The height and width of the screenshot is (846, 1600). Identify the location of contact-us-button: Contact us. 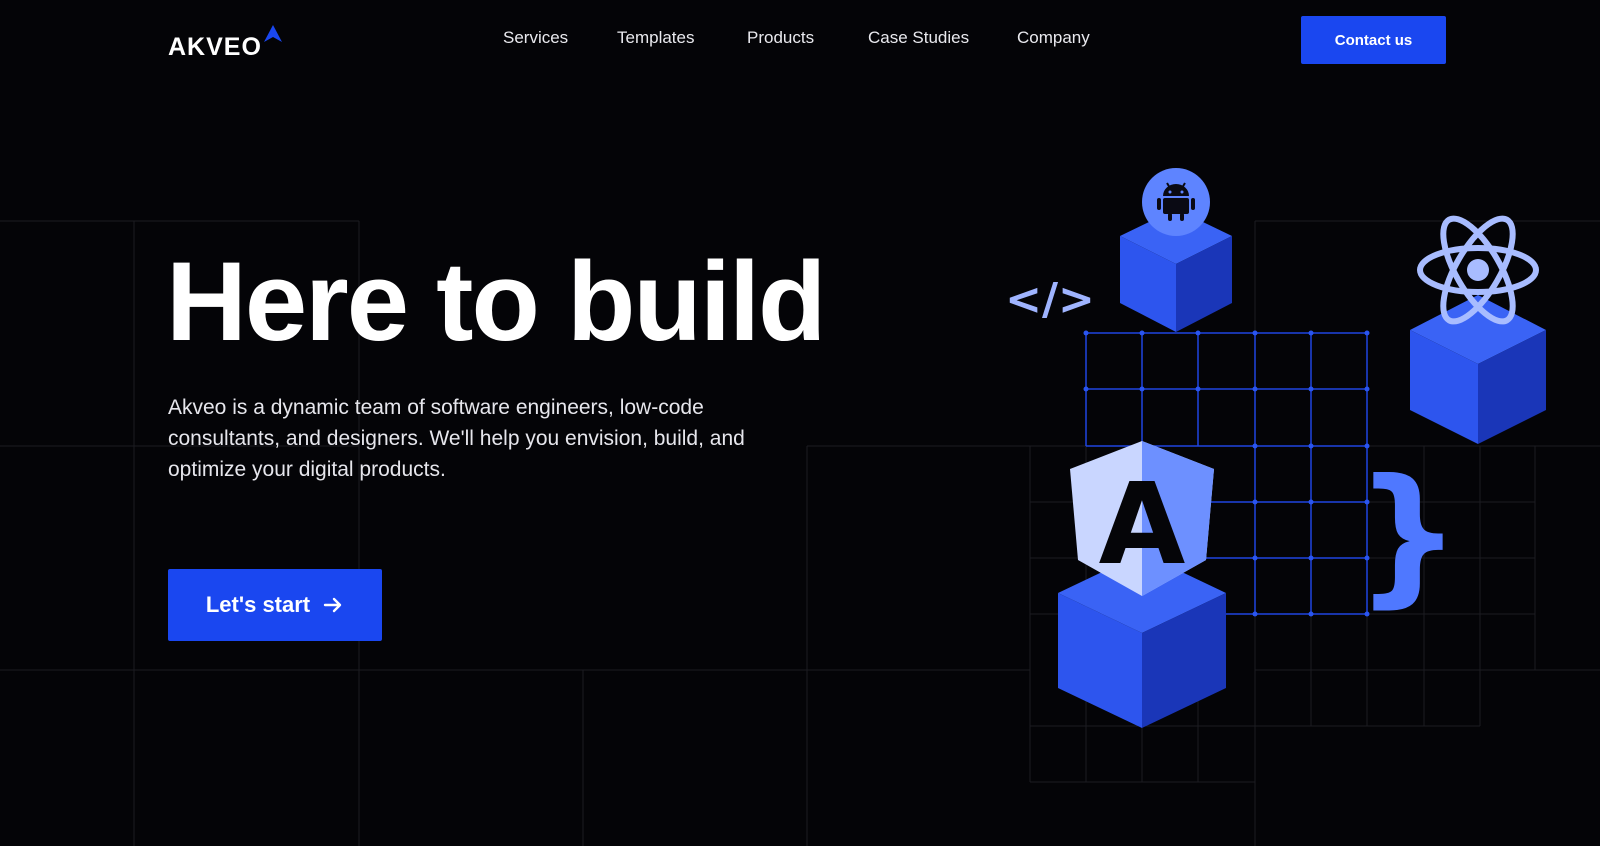
(1373, 40).